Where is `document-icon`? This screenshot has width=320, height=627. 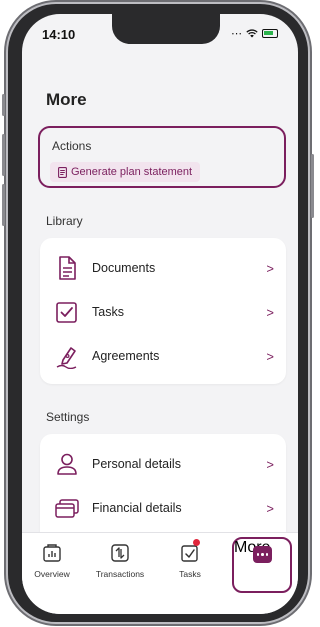 document-icon is located at coordinates (67, 268).